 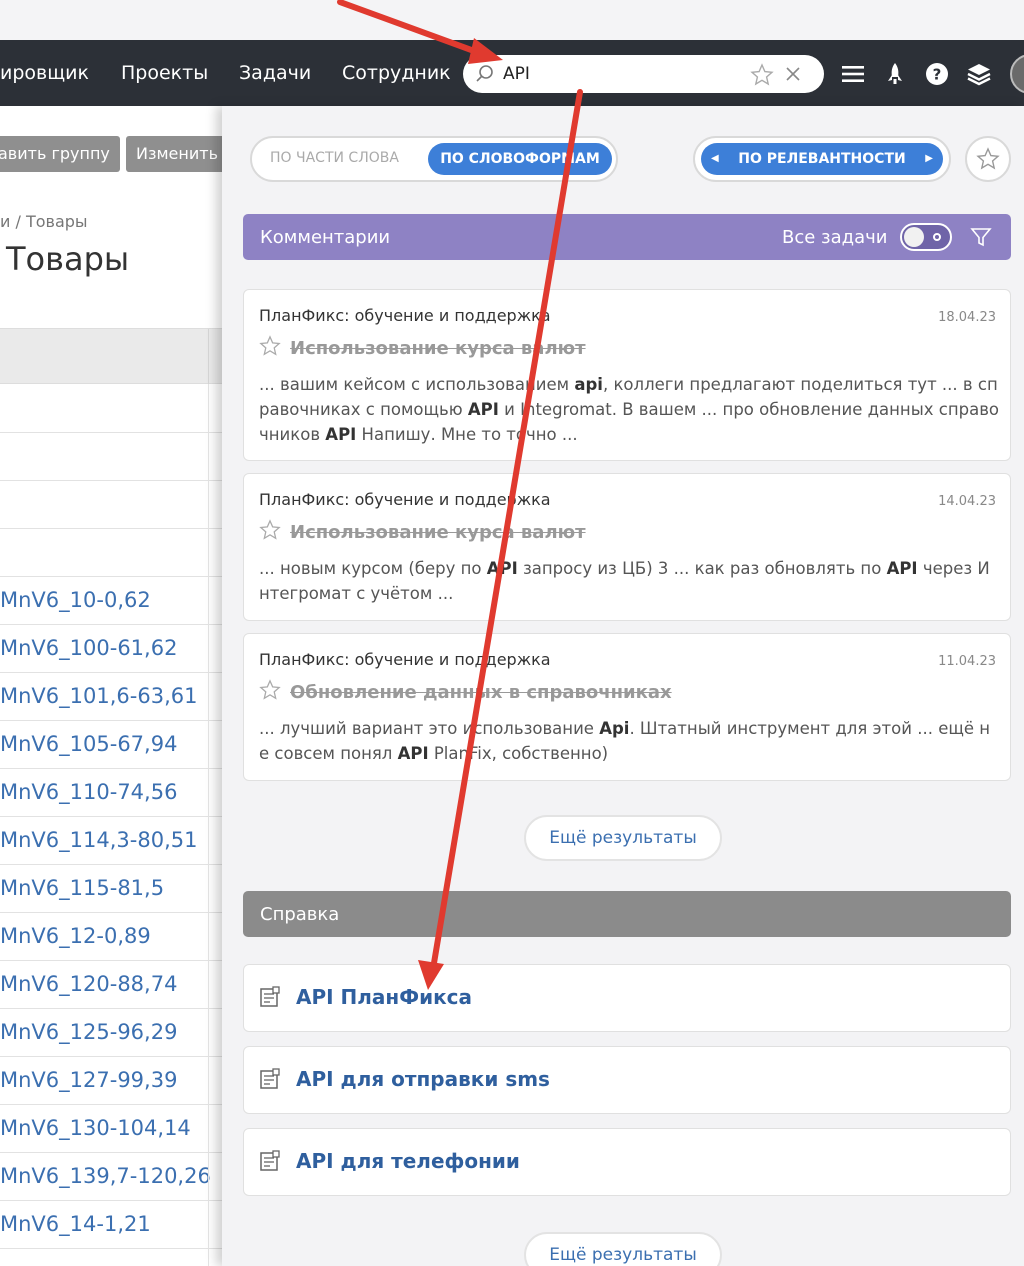 I want to click on product-link: MnV6_14-1,21, so click(x=75, y=1224).